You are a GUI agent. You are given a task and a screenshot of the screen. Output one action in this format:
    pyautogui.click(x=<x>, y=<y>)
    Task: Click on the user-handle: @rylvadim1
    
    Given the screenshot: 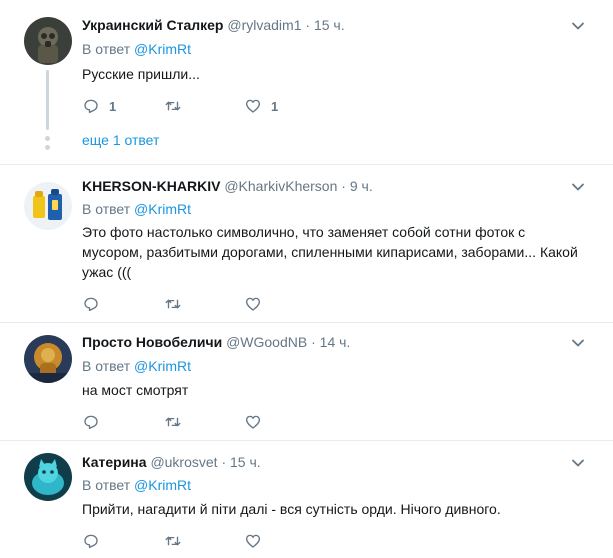 What is the action you would take?
    pyautogui.click(x=264, y=25)
    